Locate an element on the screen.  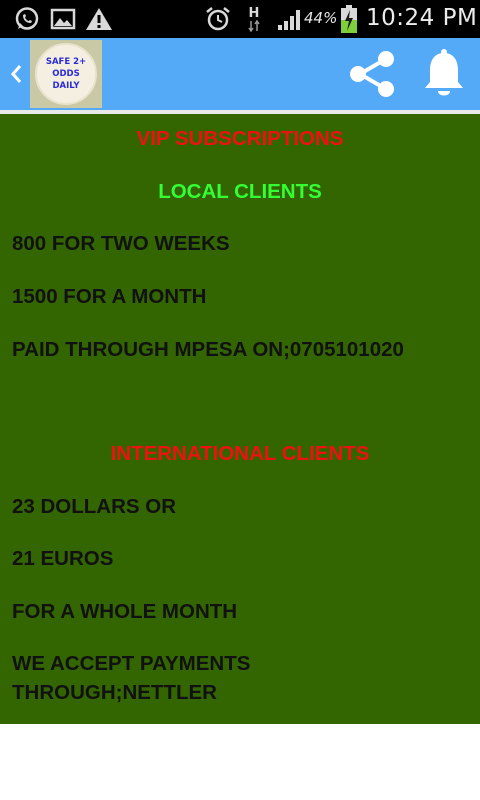
international-line-4: WE ACCEPT PAYMENTS is located at coordinates (131, 663).